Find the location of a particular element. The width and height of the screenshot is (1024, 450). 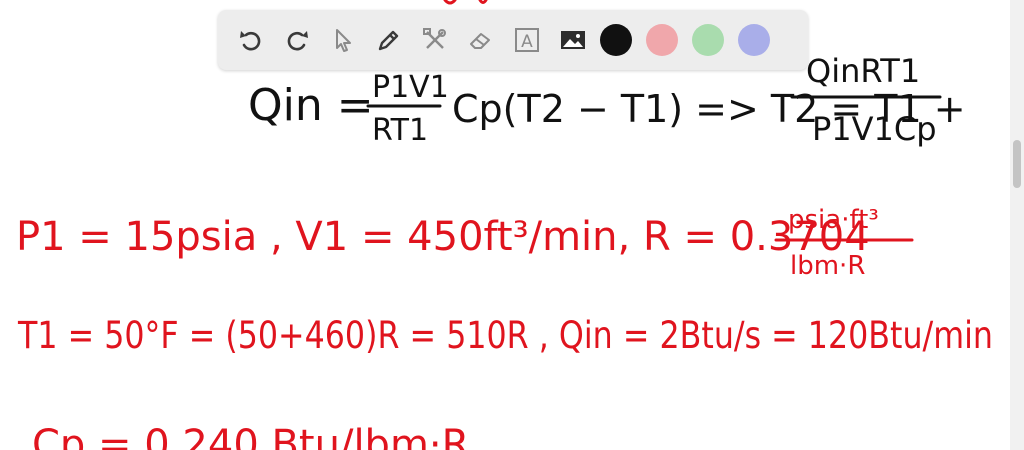

pen-icon is located at coordinates (388, 40).